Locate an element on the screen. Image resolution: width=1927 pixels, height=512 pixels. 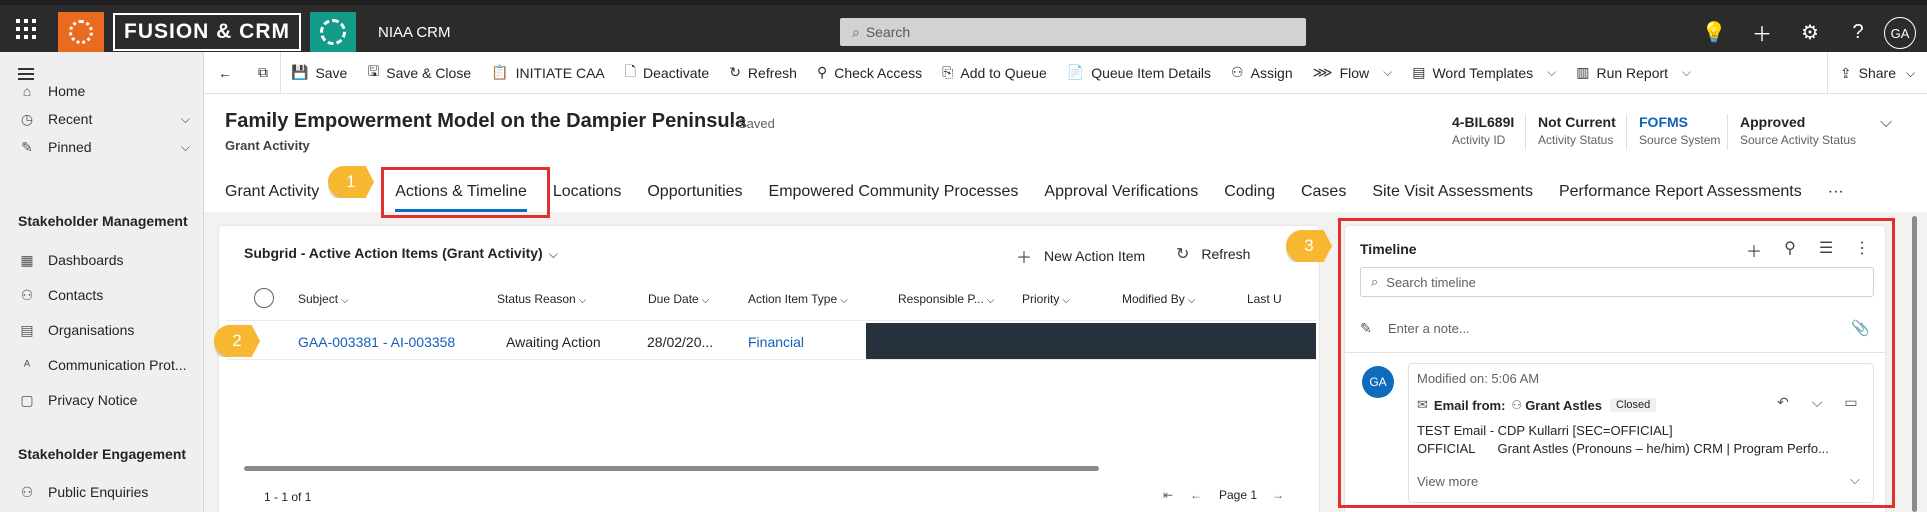
tab-site-visit-assessments: Site Visit Assessments is located at coordinates (1452, 192).